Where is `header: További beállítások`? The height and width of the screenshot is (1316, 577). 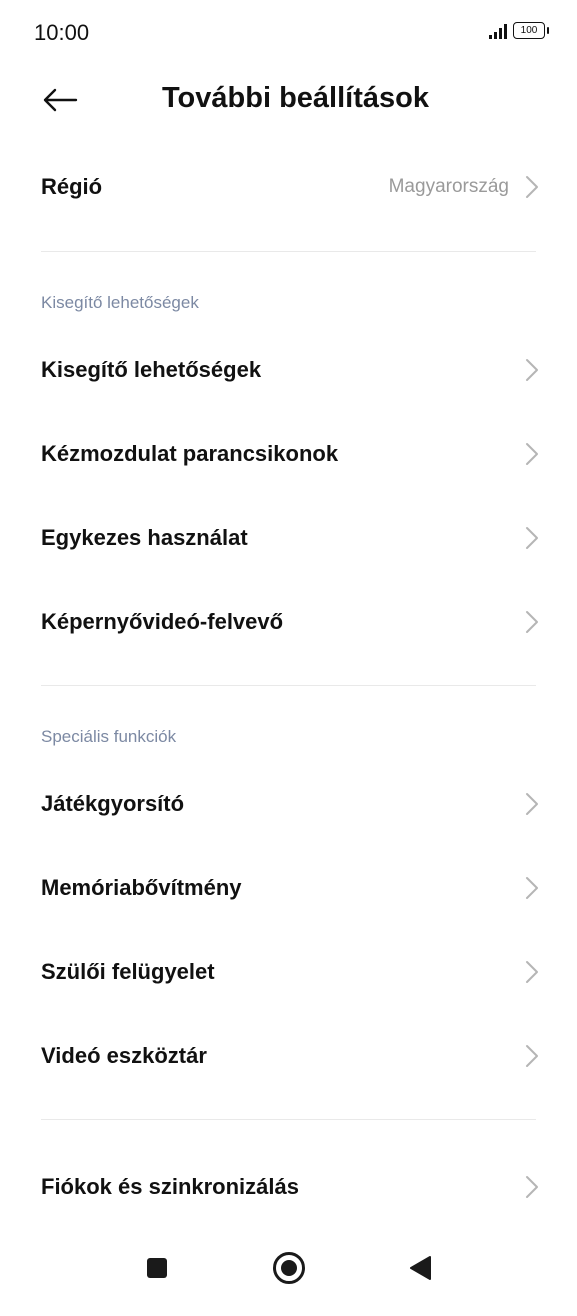
header: További beállítások is located at coordinates (288, 100).